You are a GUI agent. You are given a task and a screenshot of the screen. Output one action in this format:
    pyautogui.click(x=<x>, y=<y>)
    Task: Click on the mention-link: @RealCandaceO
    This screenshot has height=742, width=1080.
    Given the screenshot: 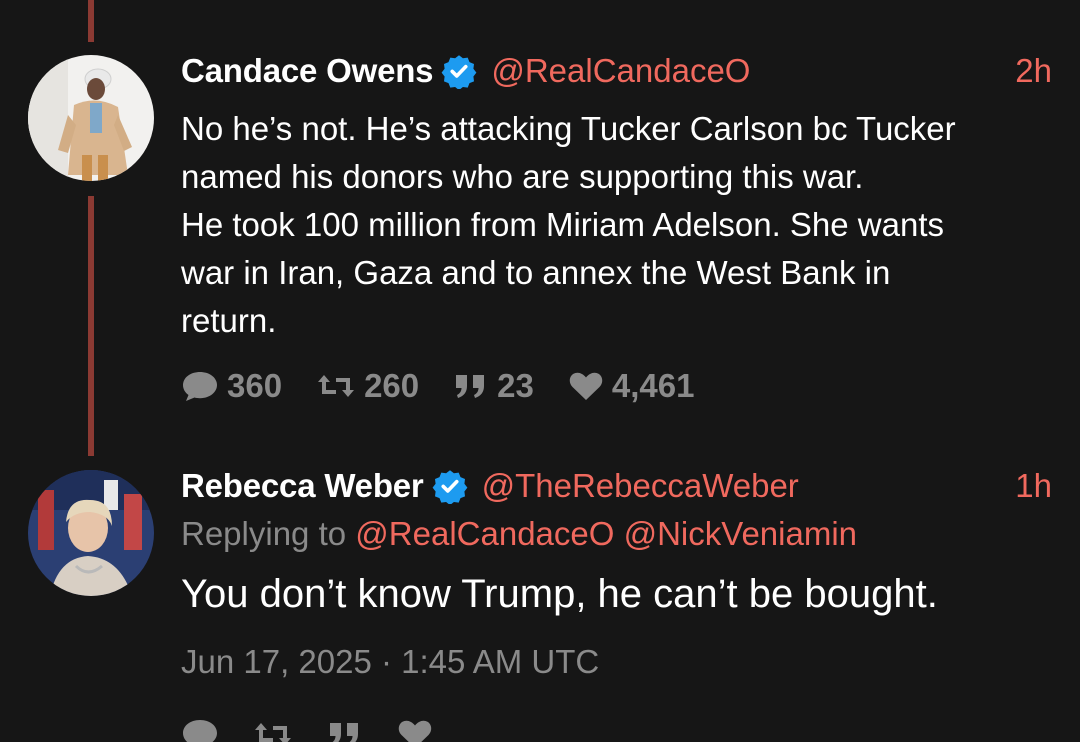 What is the action you would take?
    pyautogui.click(x=484, y=533)
    